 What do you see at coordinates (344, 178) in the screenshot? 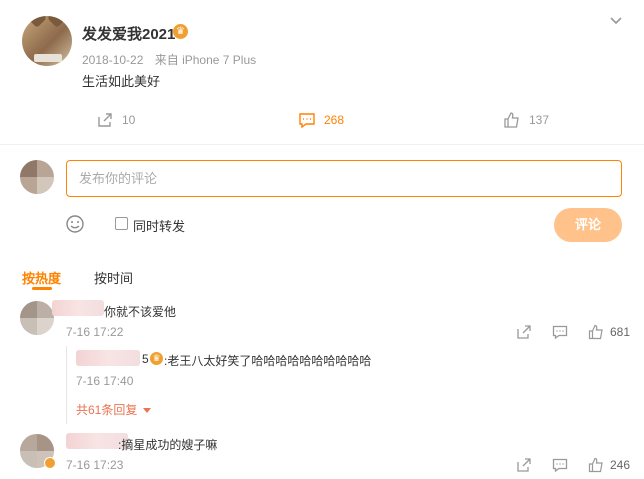
I see `comment-input` at bounding box center [344, 178].